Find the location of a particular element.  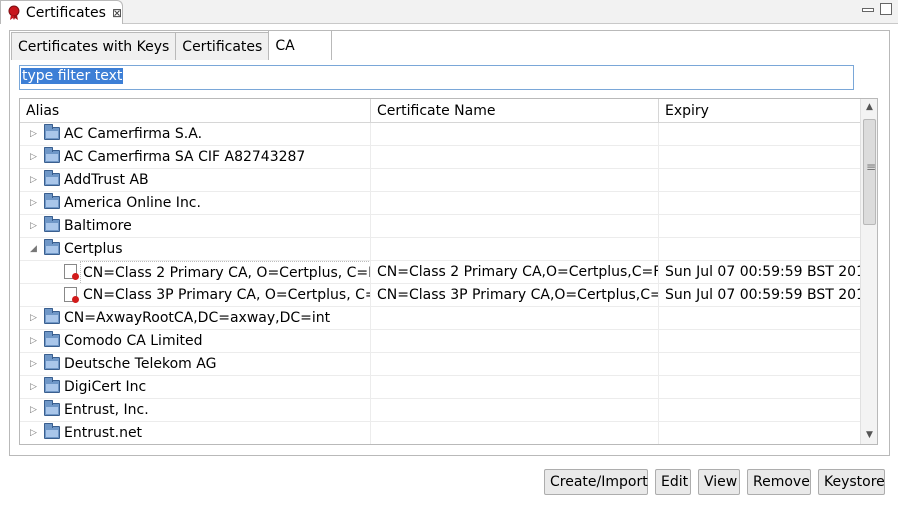

create-import-button: Create/Import is located at coordinates (596, 482).